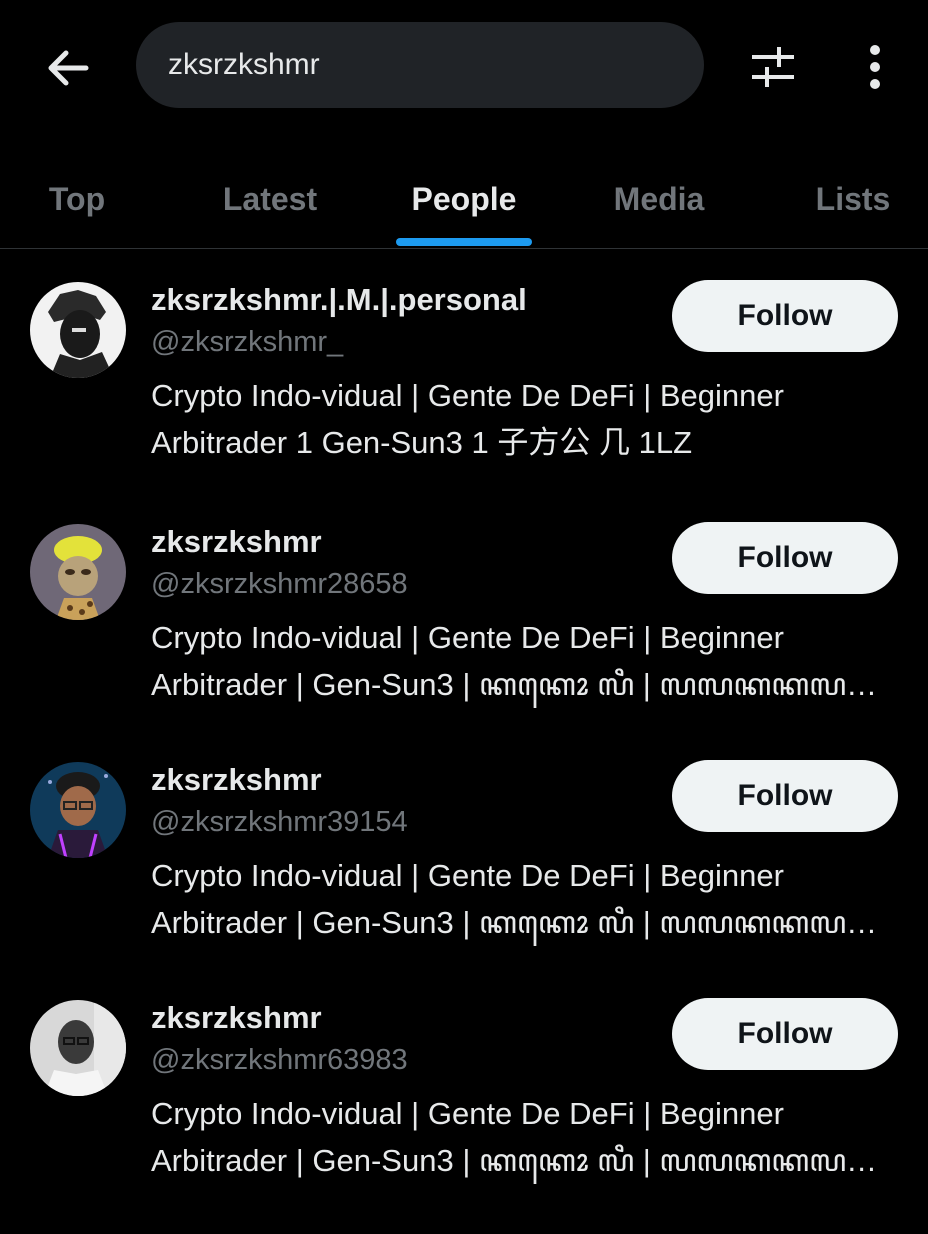 Image resolution: width=928 pixels, height=1234 pixels. What do you see at coordinates (464, 242) in the screenshot?
I see `active-tab-indicator` at bounding box center [464, 242].